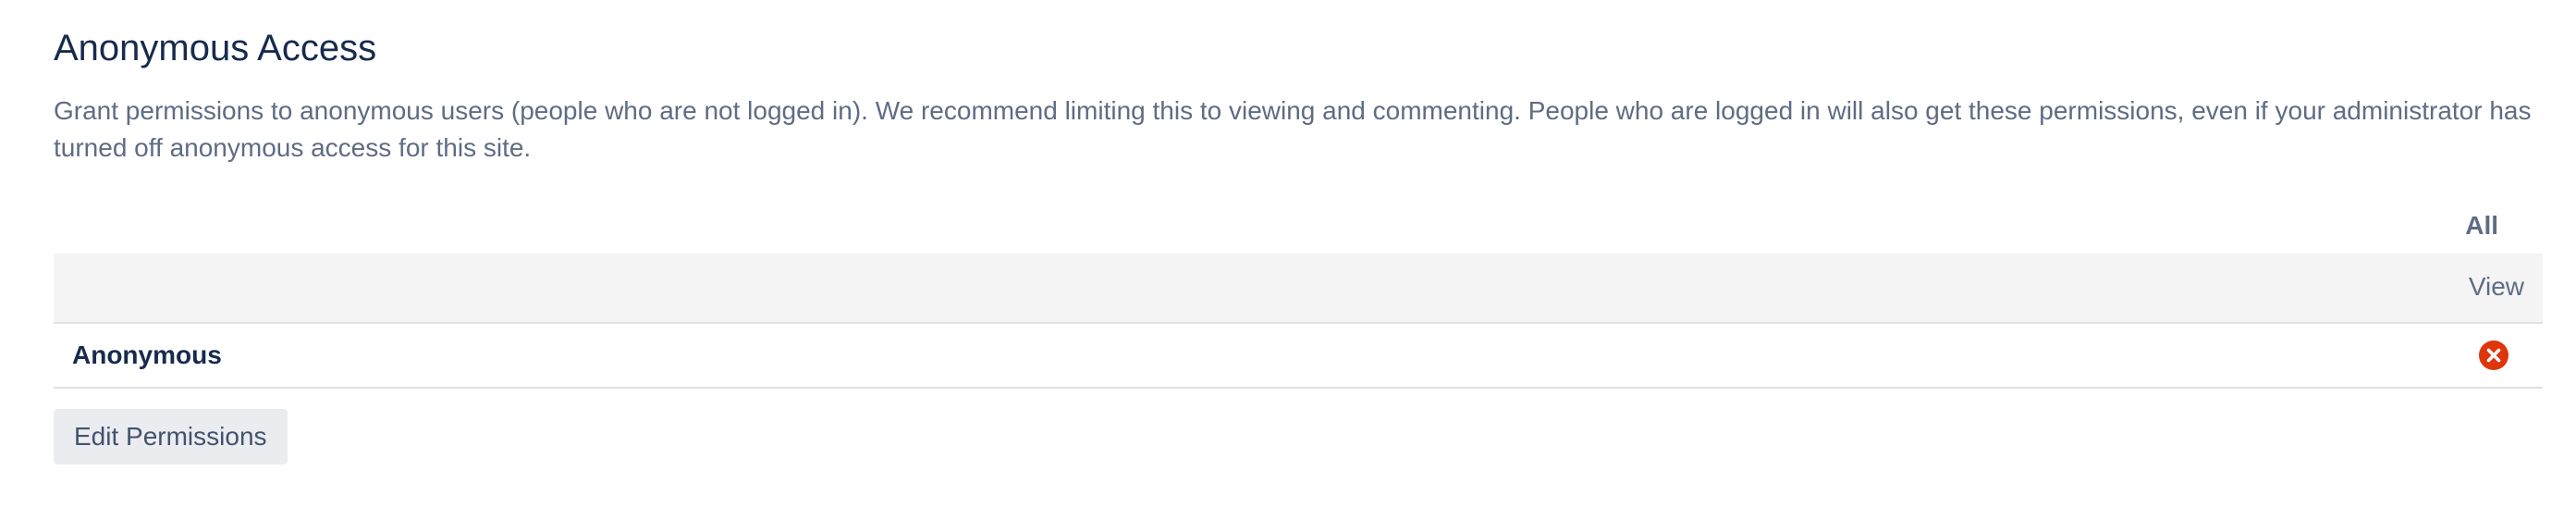 This screenshot has height=520, width=2576. I want to click on table-row: Anonymous, so click(1298, 356).